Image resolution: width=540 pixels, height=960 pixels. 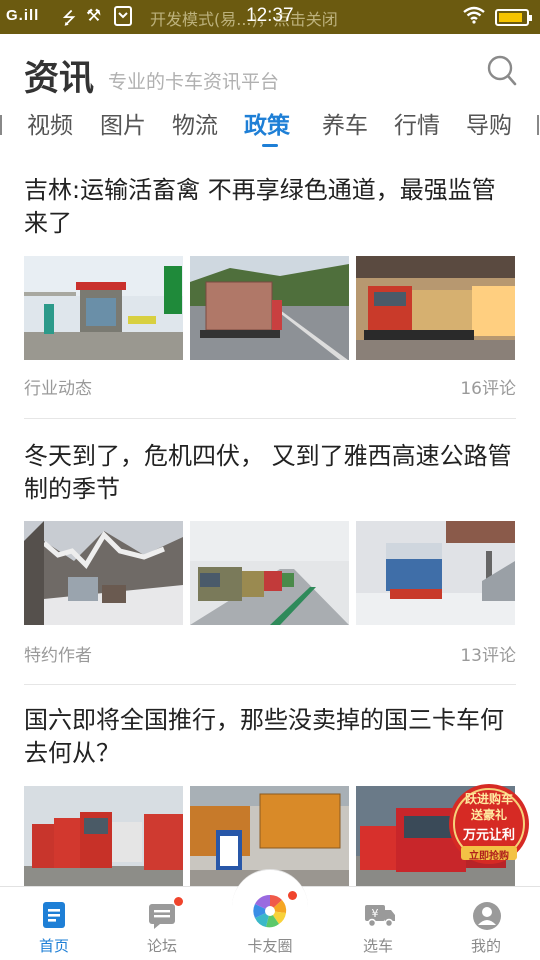 What do you see at coordinates (417, 123) in the screenshot?
I see `tab-market: 行情` at bounding box center [417, 123].